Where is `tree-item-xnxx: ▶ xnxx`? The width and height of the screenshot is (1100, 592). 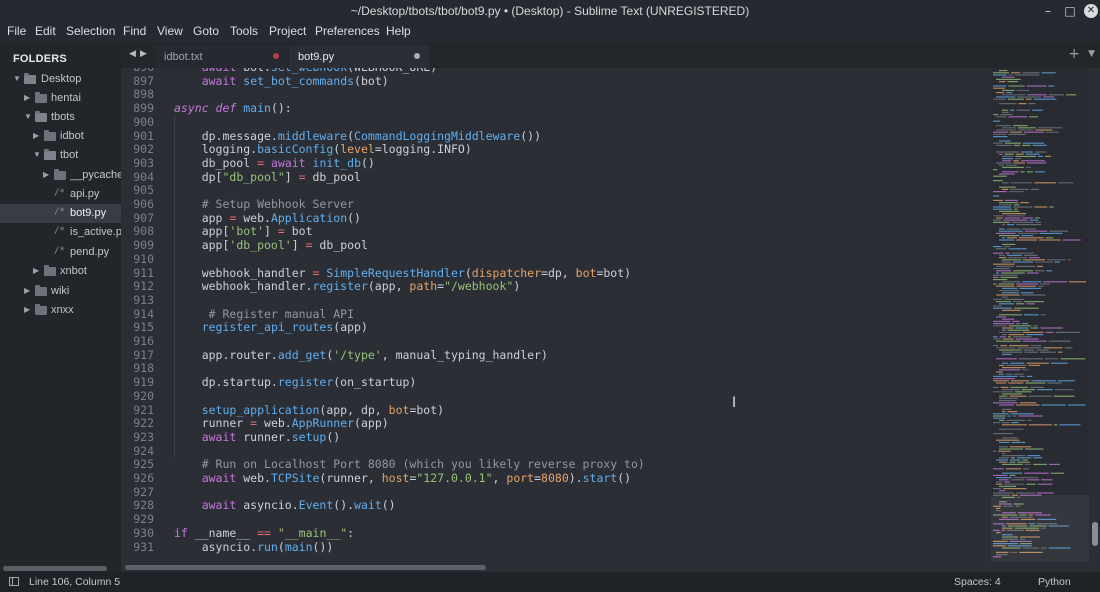 tree-item-xnxx: ▶ xnxx is located at coordinates (60, 310).